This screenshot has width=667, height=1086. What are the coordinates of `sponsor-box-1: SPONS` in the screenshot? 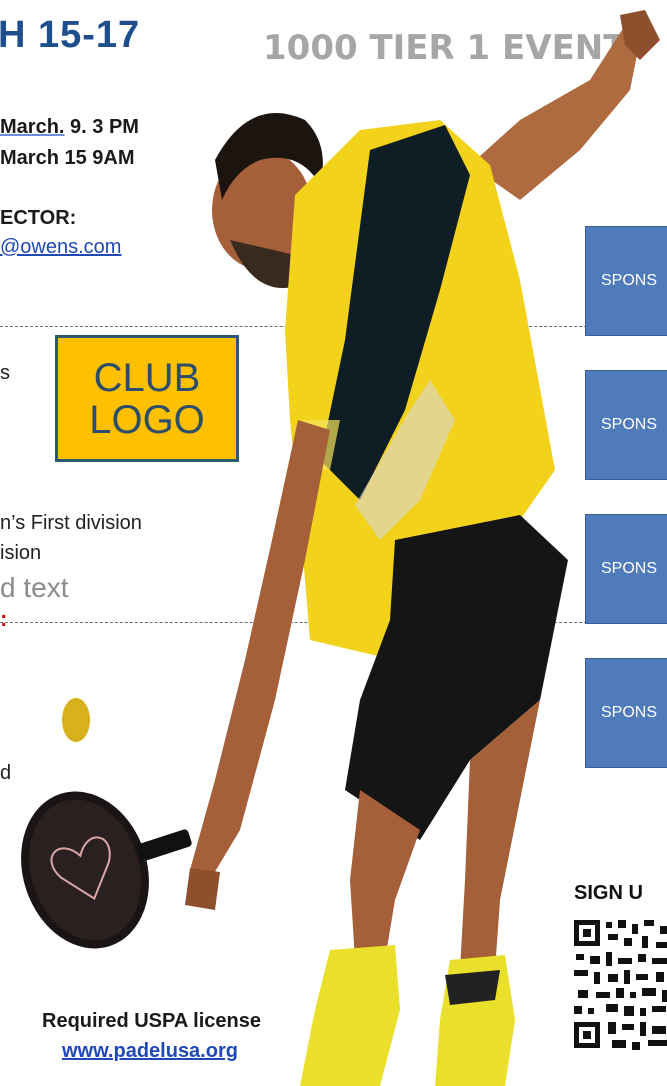 It's located at (626, 281).